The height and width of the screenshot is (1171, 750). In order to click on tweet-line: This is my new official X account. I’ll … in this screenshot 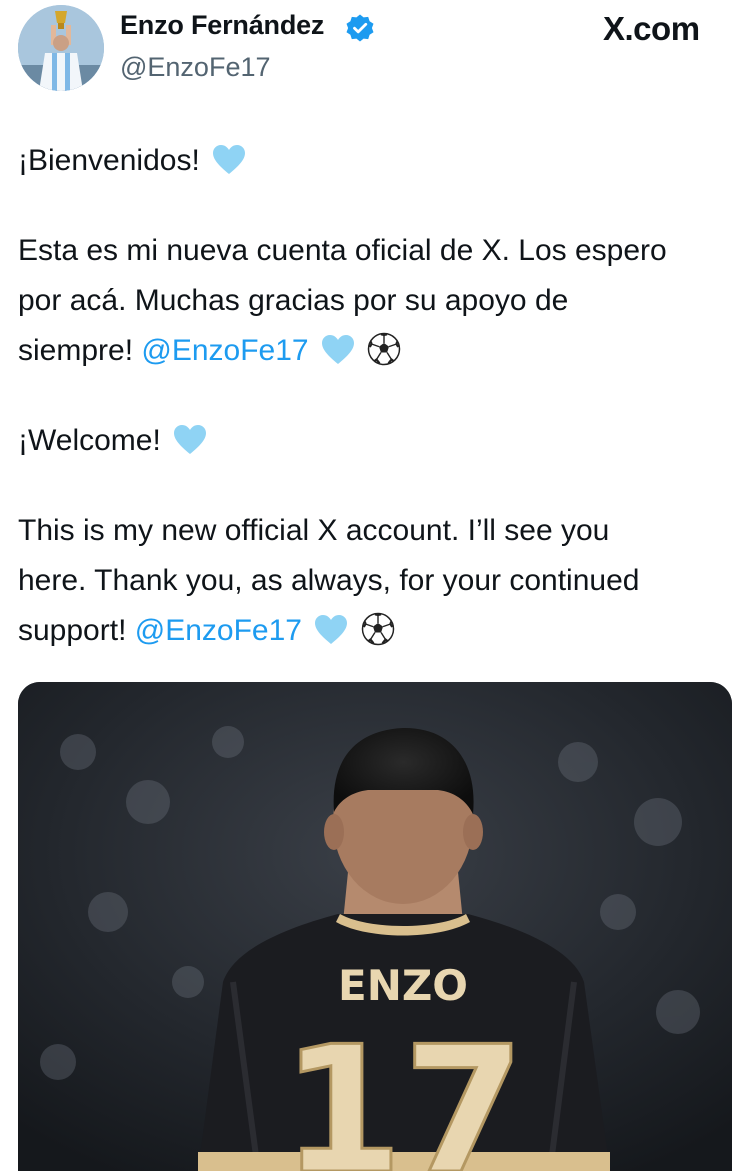, I will do `click(314, 530)`.